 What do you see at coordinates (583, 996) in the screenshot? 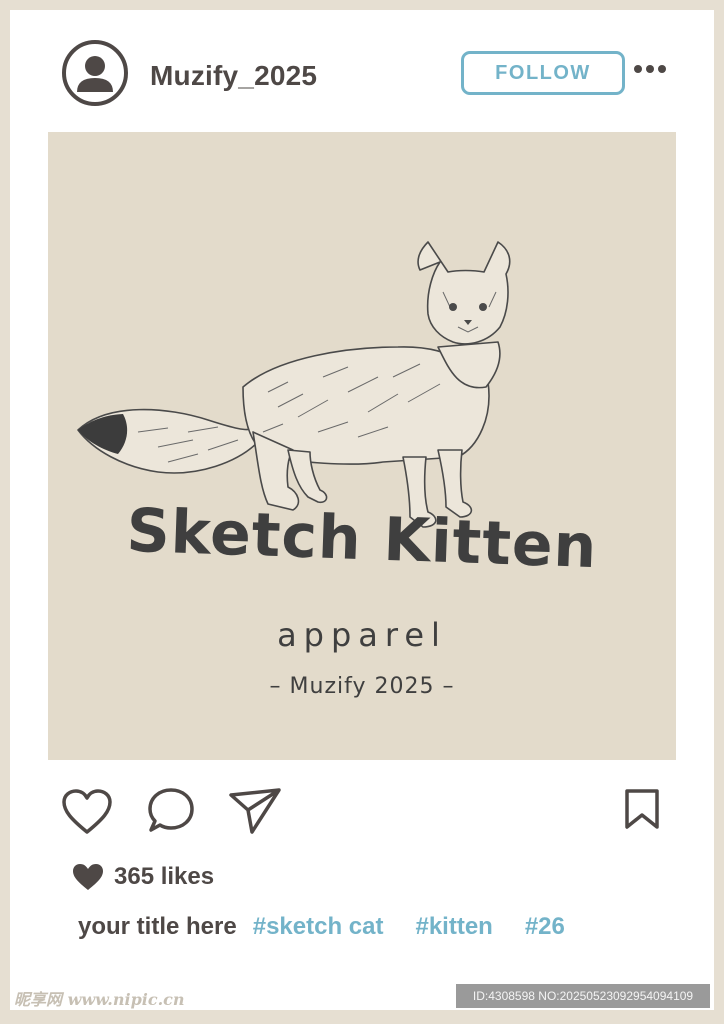
I see `image-id-bar: ID:4308598 NO:20250523092954094109` at bounding box center [583, 996].